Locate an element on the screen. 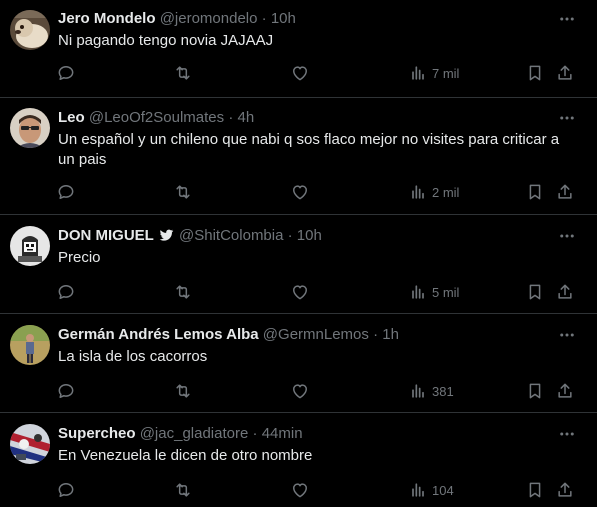  tweet-header: DON MIGUEL @ShitColombia · 10h is located at coordinates (307, 236).